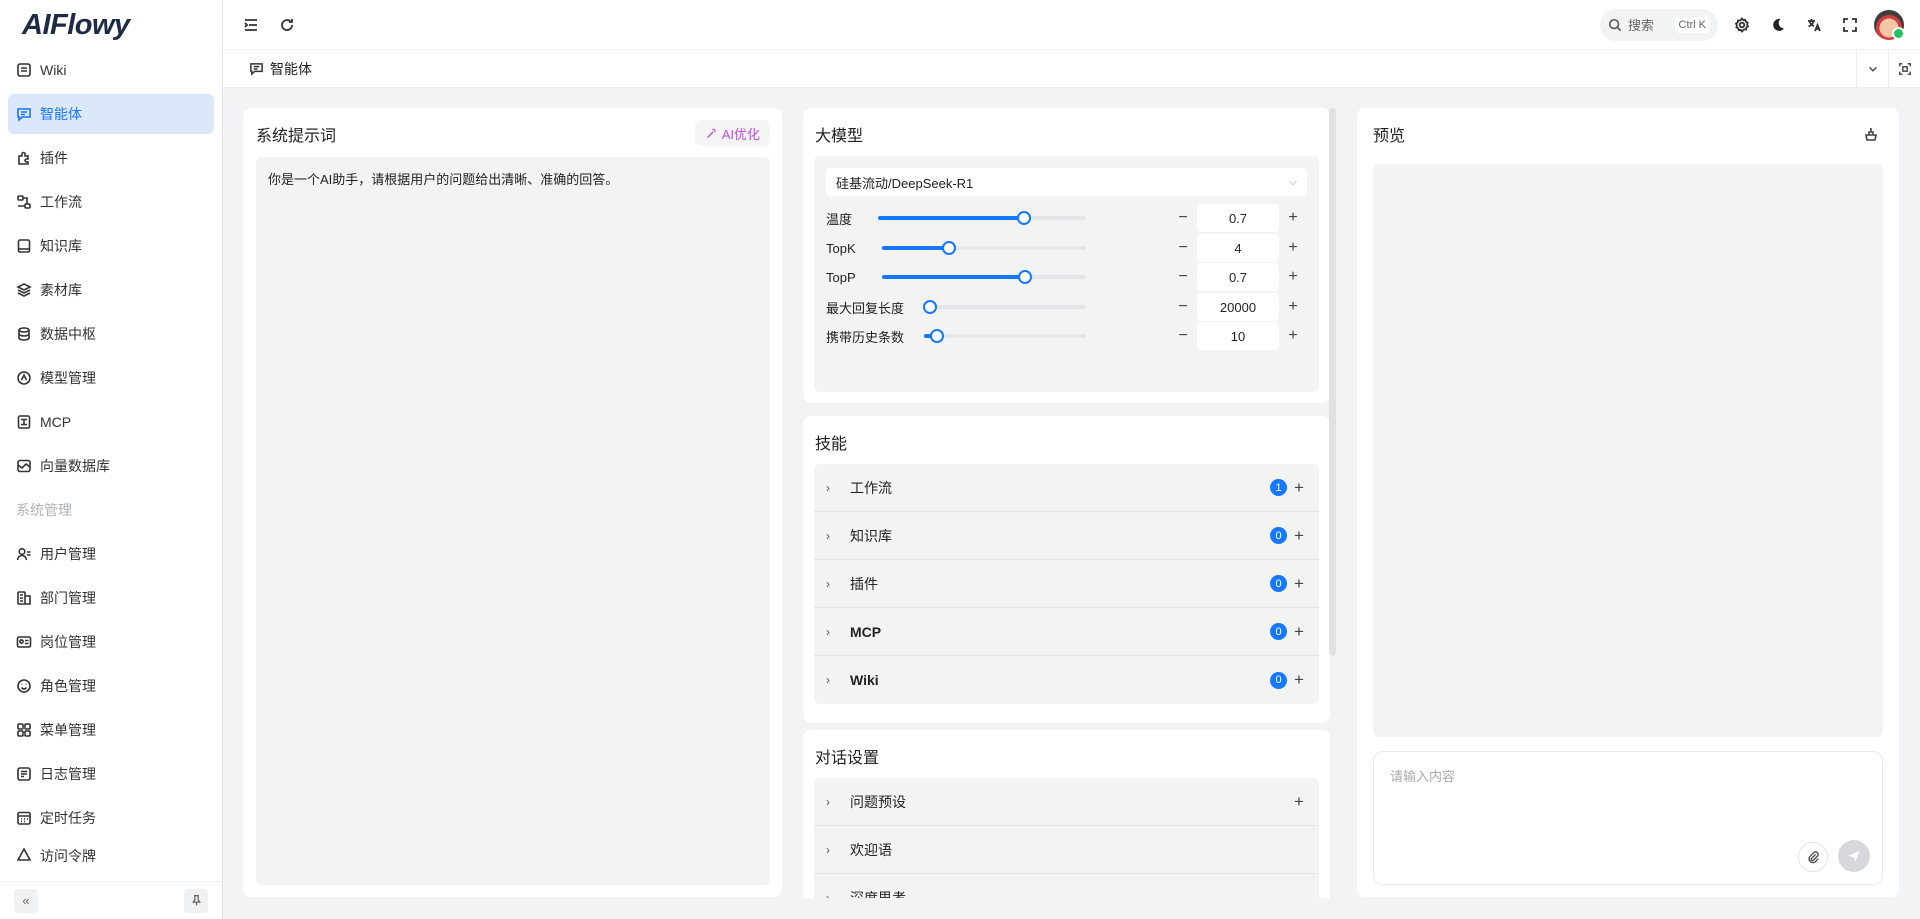 The width and height of the screenshot is (1920, 919). Describe the element at coordinates (111, 25) in the screenshot. I see `logo: AIFlowy` at that location.